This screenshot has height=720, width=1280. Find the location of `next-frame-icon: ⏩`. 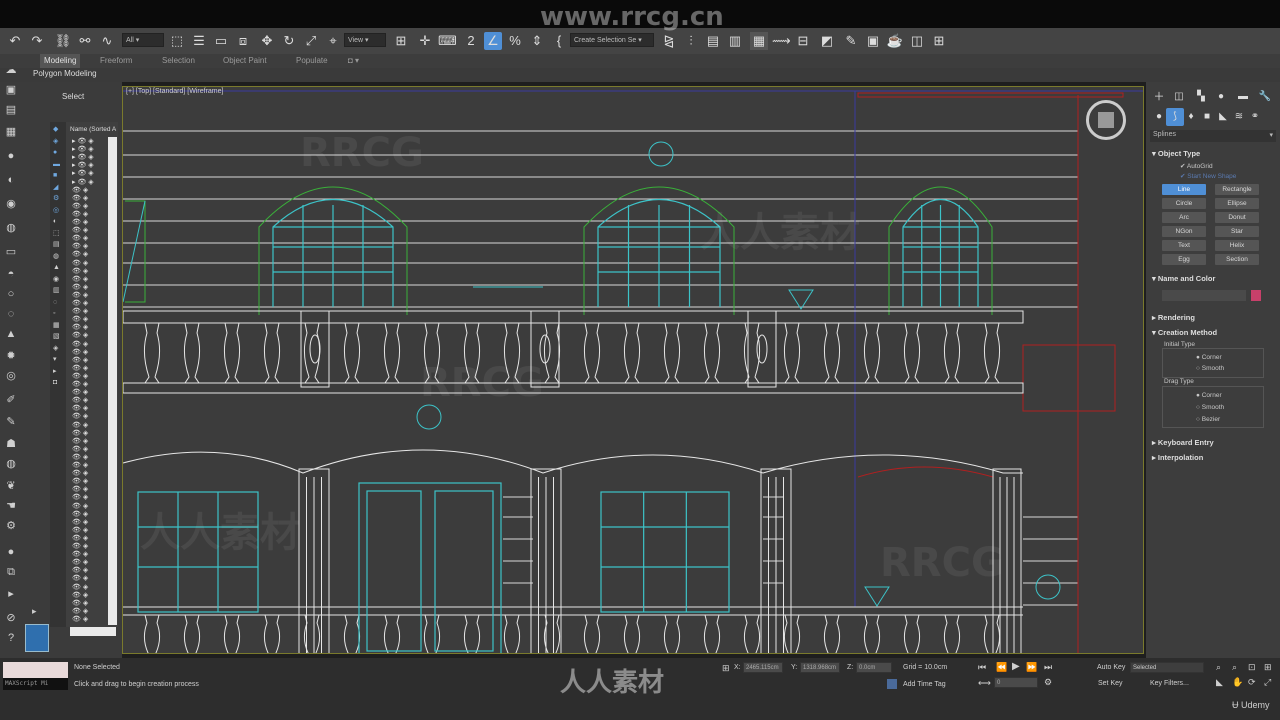

next-frame-icon: ⏩ is located at coordinates (1031, 667).